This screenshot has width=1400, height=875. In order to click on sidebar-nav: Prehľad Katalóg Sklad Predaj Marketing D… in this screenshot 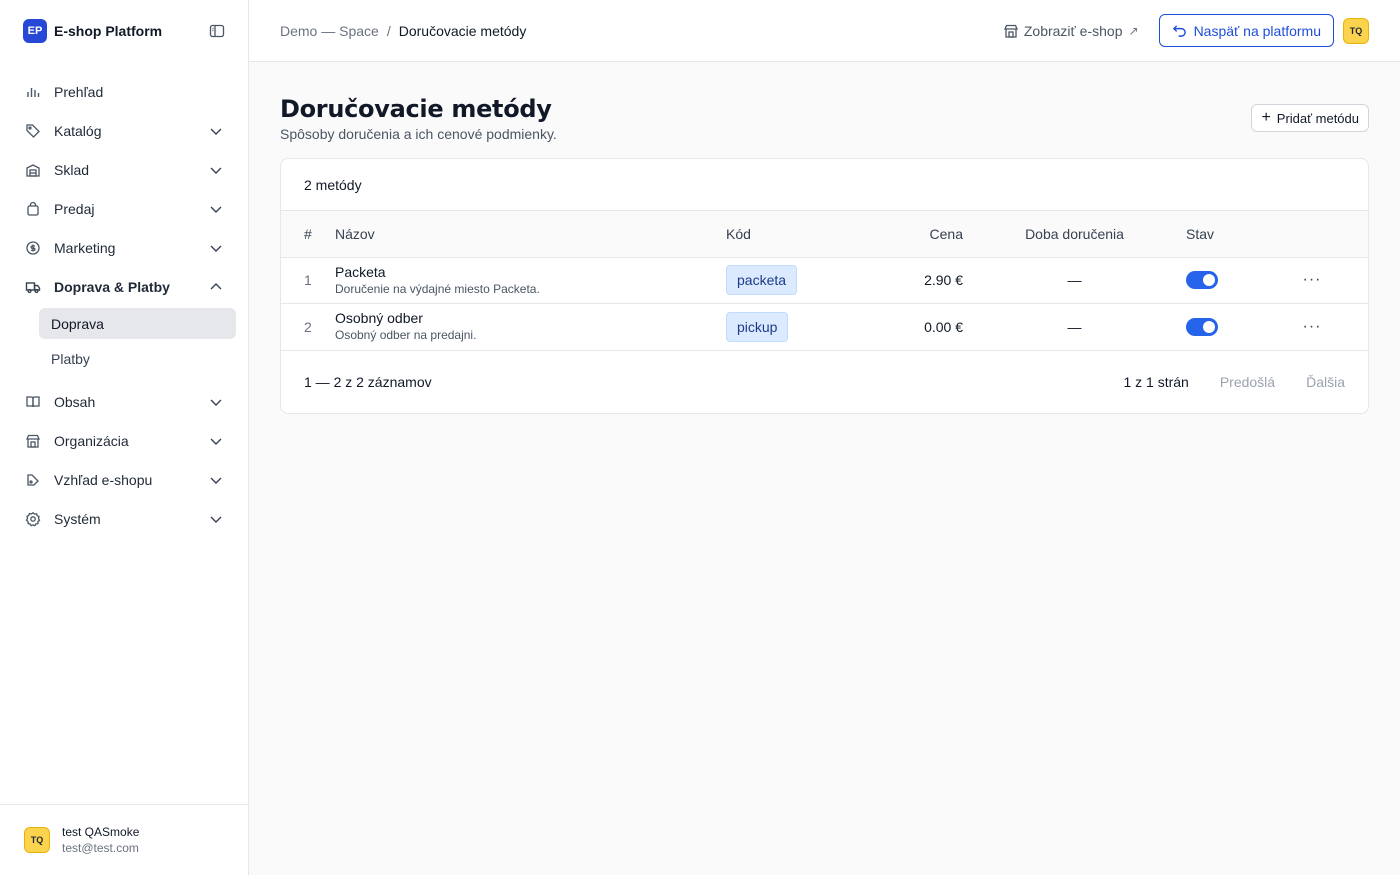, I will do `click(124, 300)`.